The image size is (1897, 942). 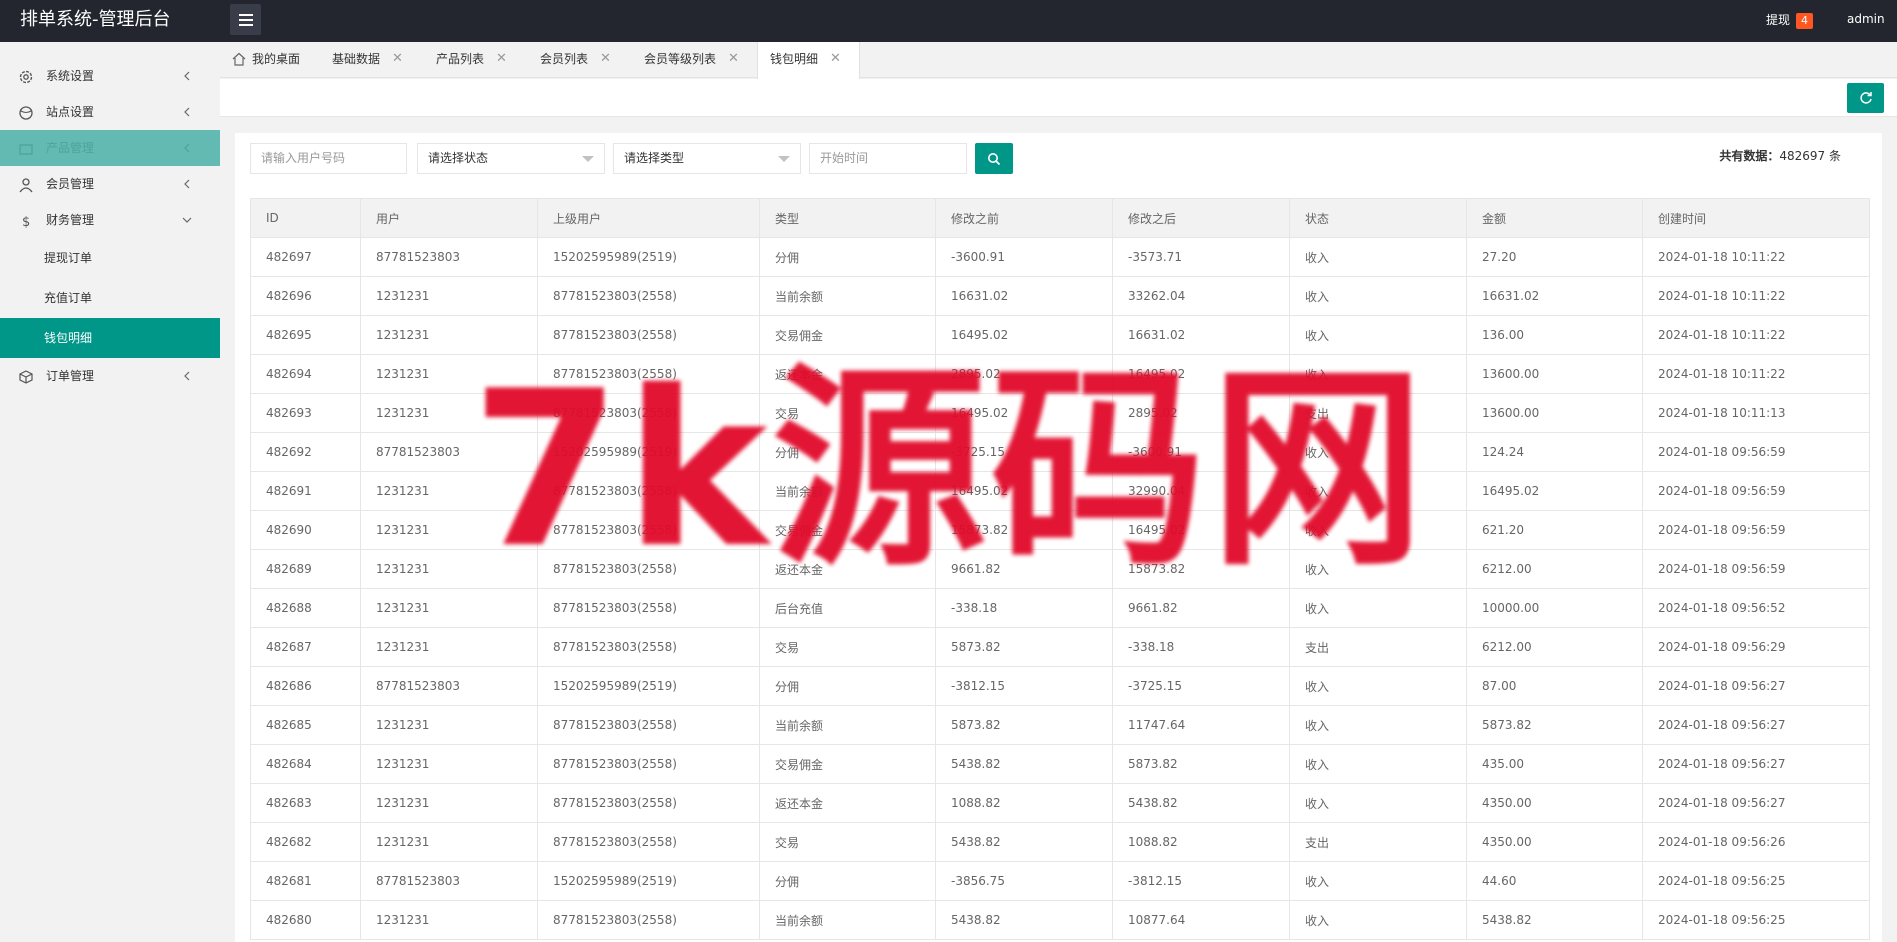 What do you see at coordinates (1756, 335) in the screenshot?
I see `table-cell: 2024-01-18 10:11:22` at bounding box center [1756, 335].